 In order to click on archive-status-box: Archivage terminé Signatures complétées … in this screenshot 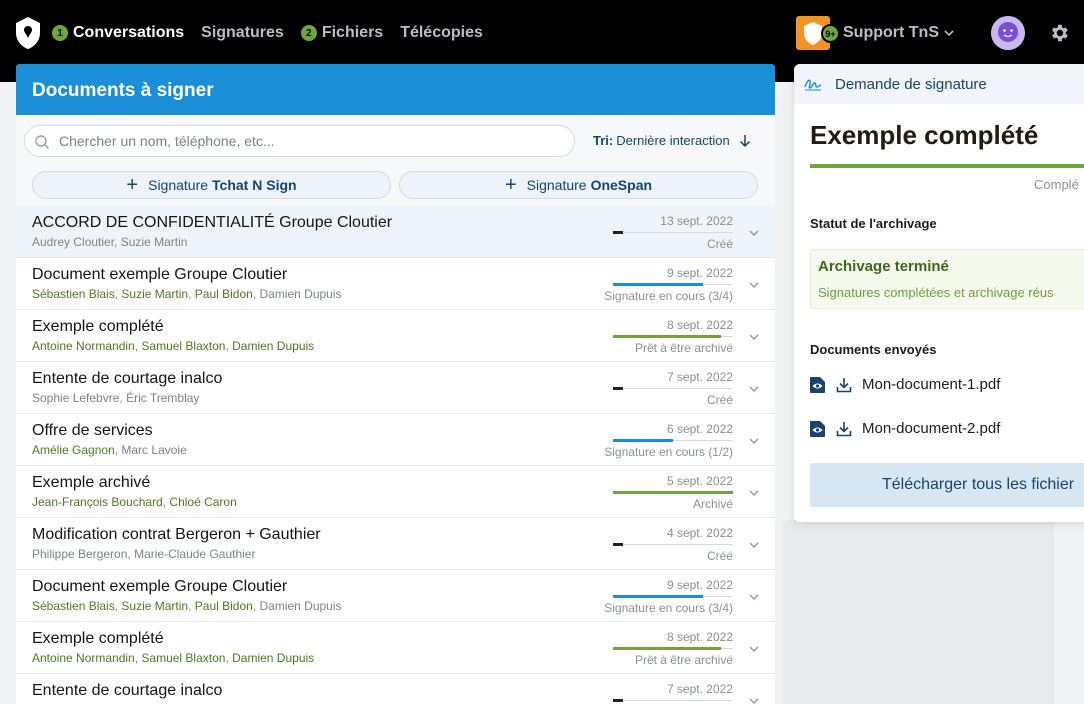, I will do `click(947, 279)`.